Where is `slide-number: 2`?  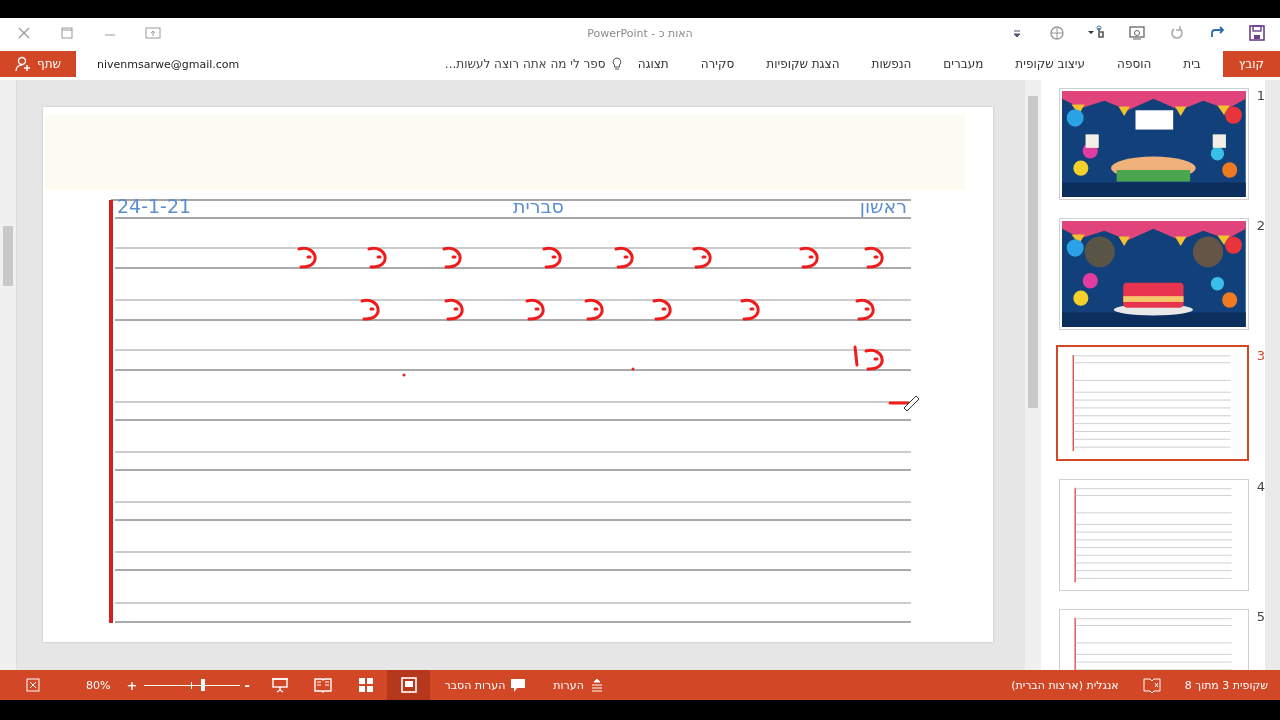
slide-number: 2 is located at coordinates (1260, 225).